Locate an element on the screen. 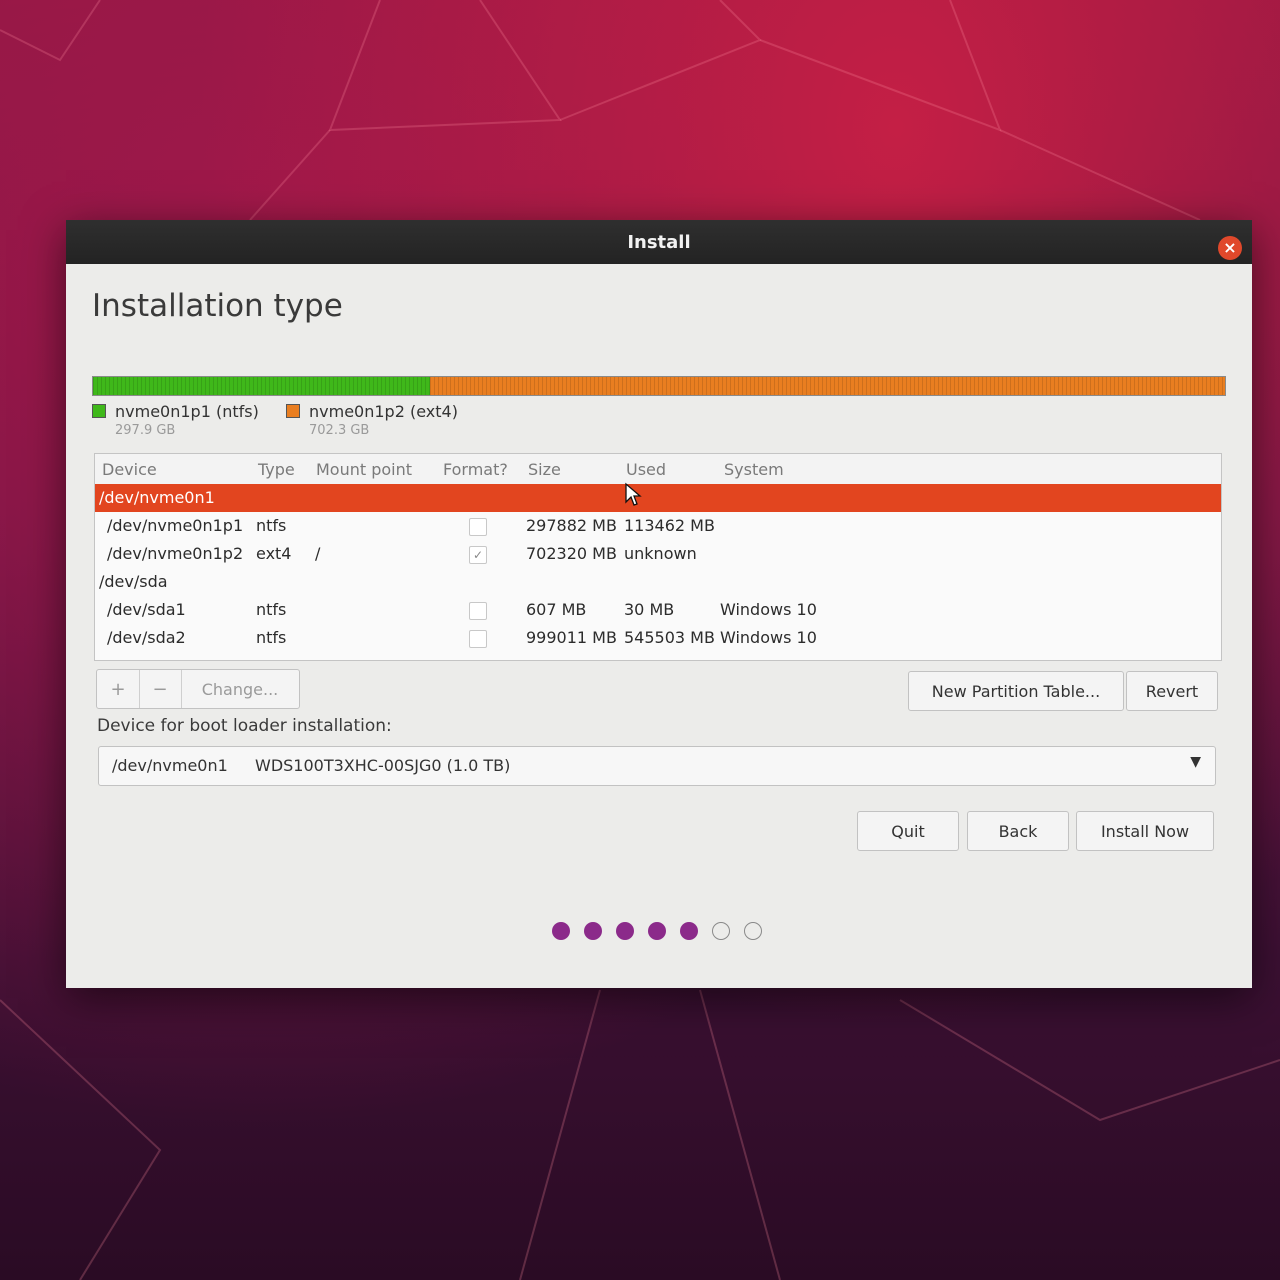 The image size is (1280, 1280). legend-item-nvme0n1p2: nvme0n1p2 (ext4) 702.3 GB is located at coordinates (372, 420).